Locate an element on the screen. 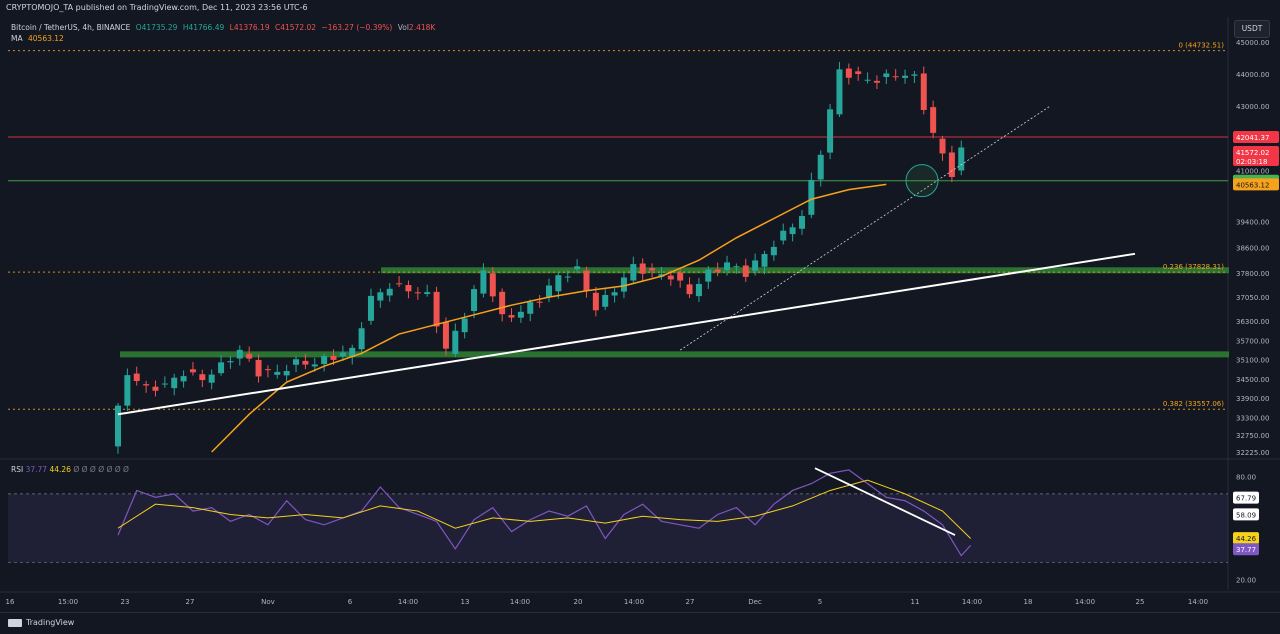 The image size is (1280, 634). time-axis-tick: 5 is located at coordinates (820, 602).